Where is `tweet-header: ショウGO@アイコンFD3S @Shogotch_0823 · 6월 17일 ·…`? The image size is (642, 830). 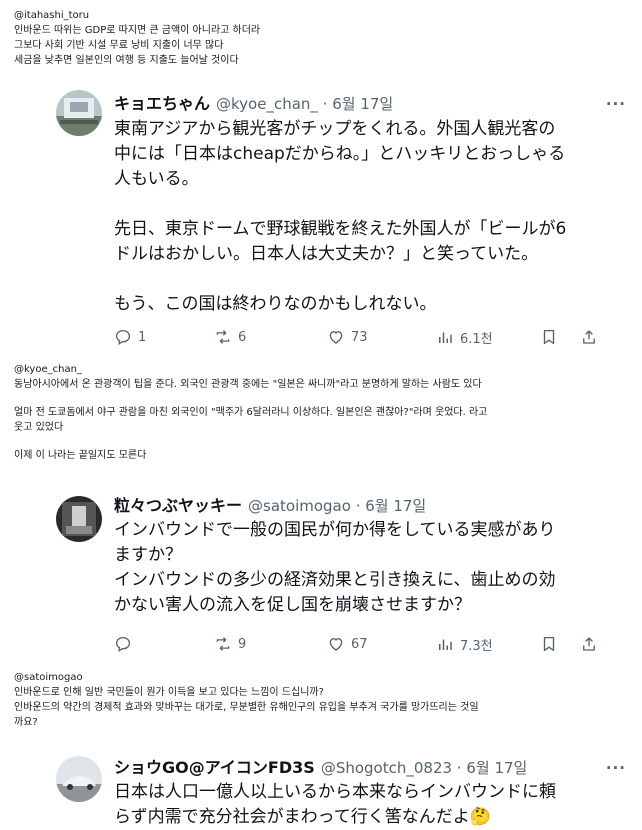
tweet-header: ショウGO@アイコンFD3S @Shogotch_0823 · 6월 17일 ·… is located at coordinates (370, 766).